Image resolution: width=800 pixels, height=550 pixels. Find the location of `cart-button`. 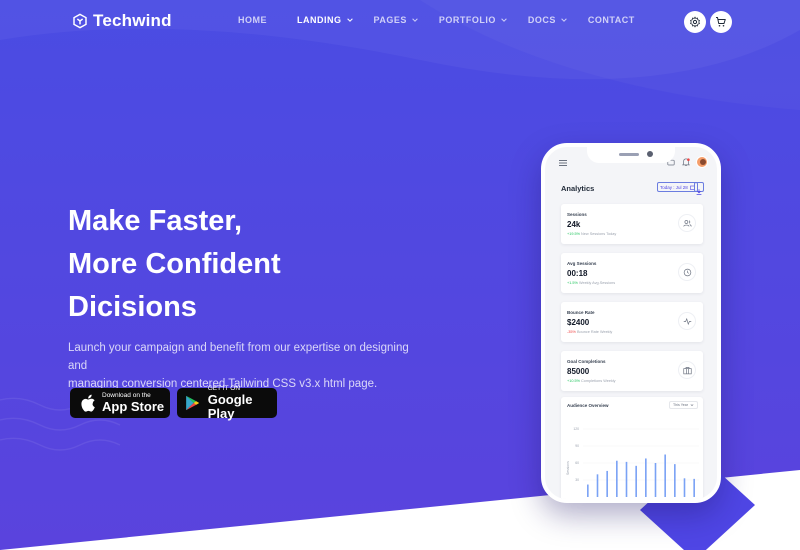

cart-button is located at coordinates (721, 22).